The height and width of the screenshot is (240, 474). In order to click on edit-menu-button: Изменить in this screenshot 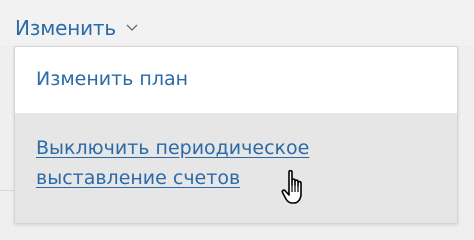, I will do `click(77, 30)`.